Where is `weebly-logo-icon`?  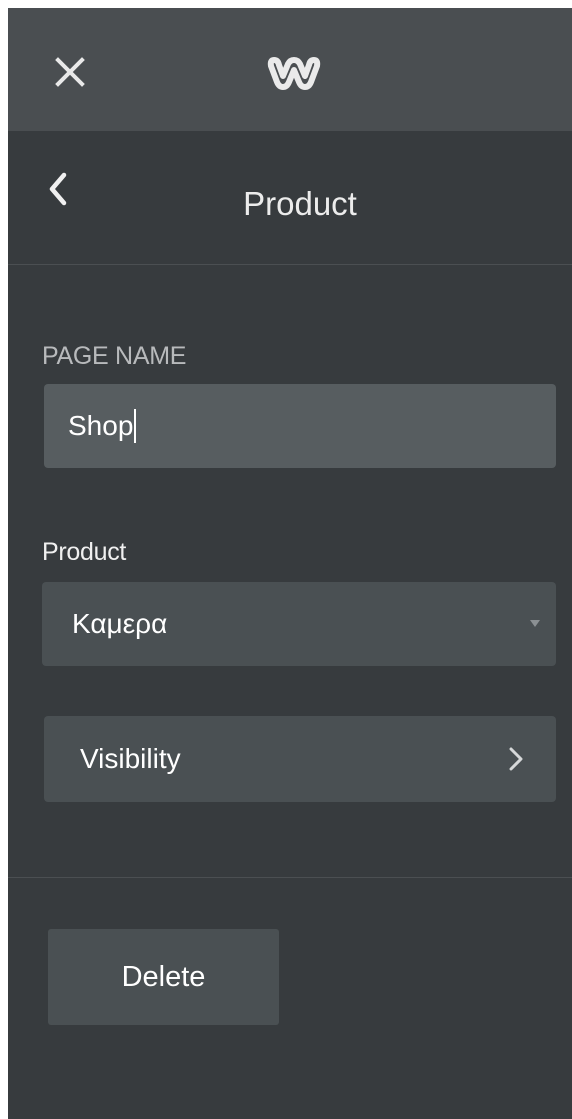 weebly-logo-icon is located at coordinates (301, 72).